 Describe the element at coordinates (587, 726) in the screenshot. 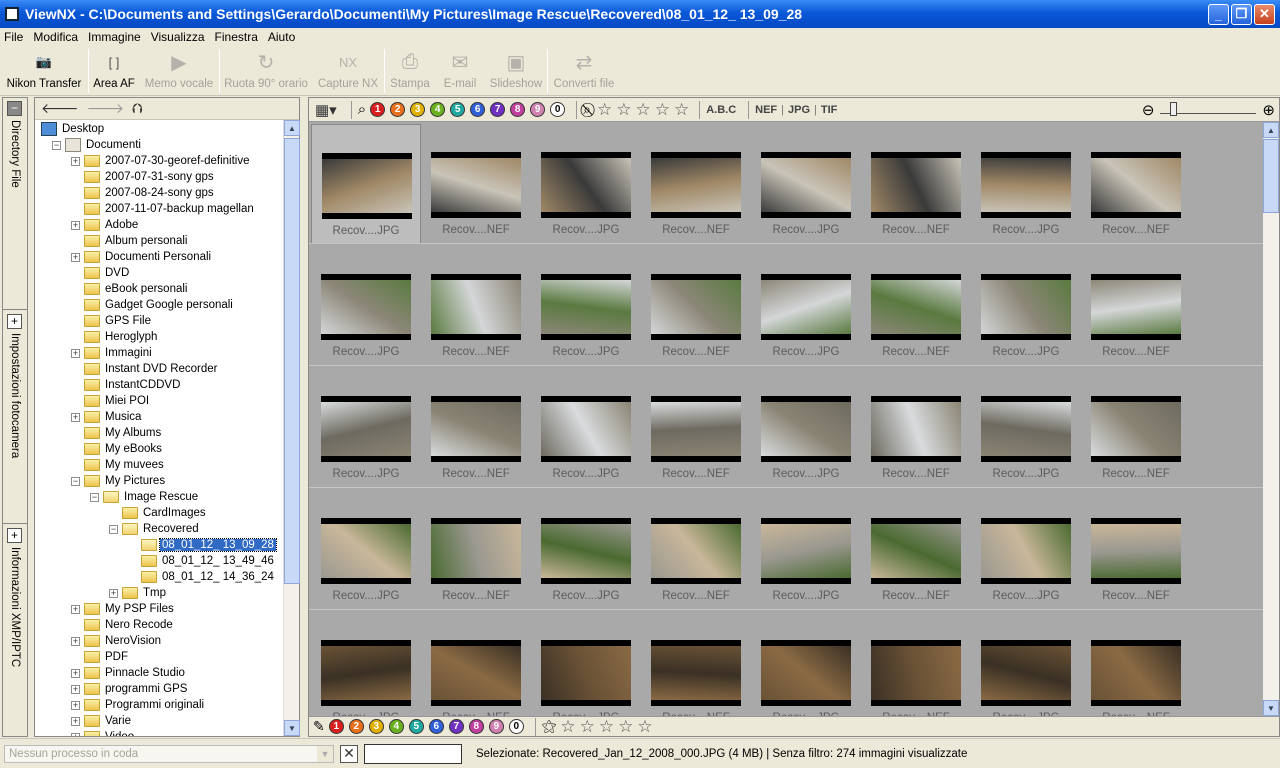

I see `rating-star-2-icon: ☆` at that location.